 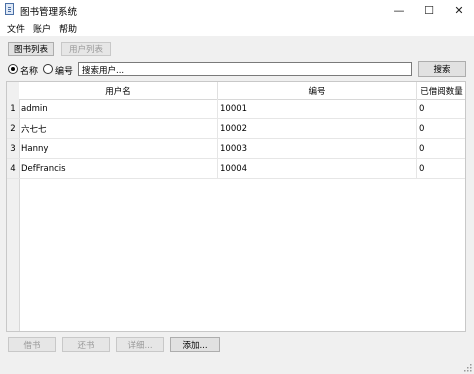 I want to click on radio-name, so click(x=13, y=69).